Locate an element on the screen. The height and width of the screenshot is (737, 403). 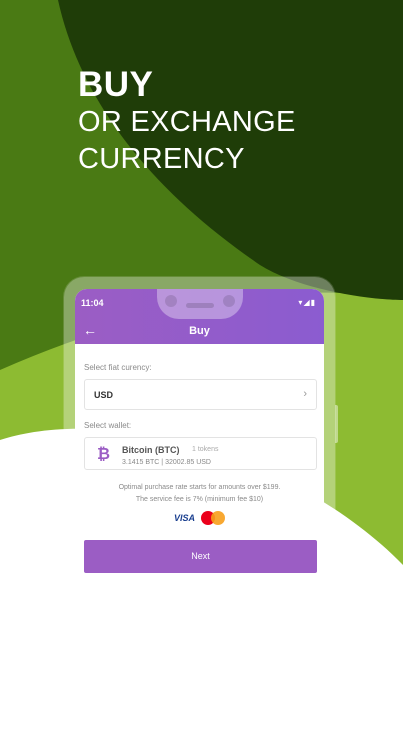
chevron-right-icon: › is located at coordinates (305, 394).